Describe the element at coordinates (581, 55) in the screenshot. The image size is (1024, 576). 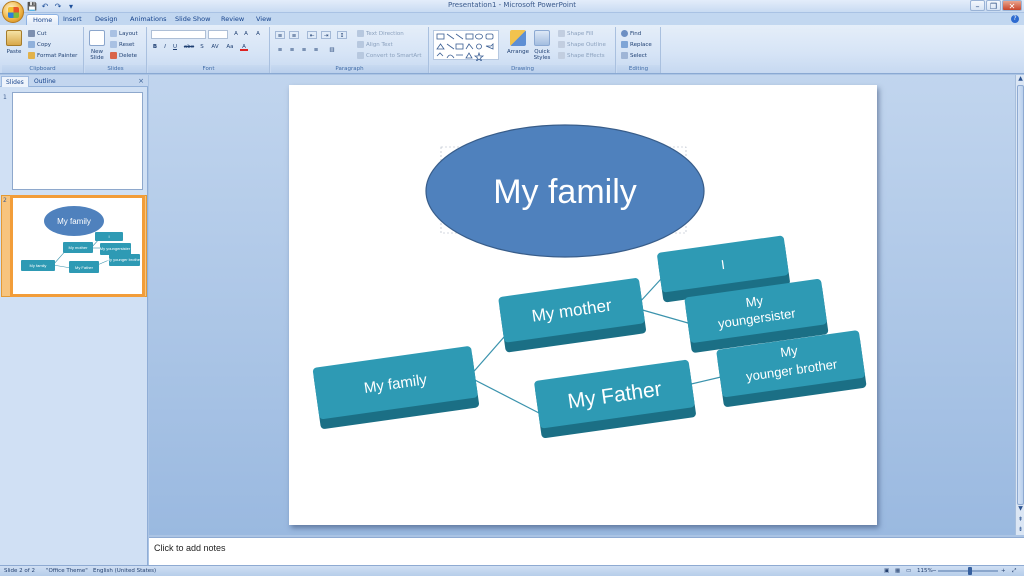
I see `shape-effects-button: Shape Effects` at that location.